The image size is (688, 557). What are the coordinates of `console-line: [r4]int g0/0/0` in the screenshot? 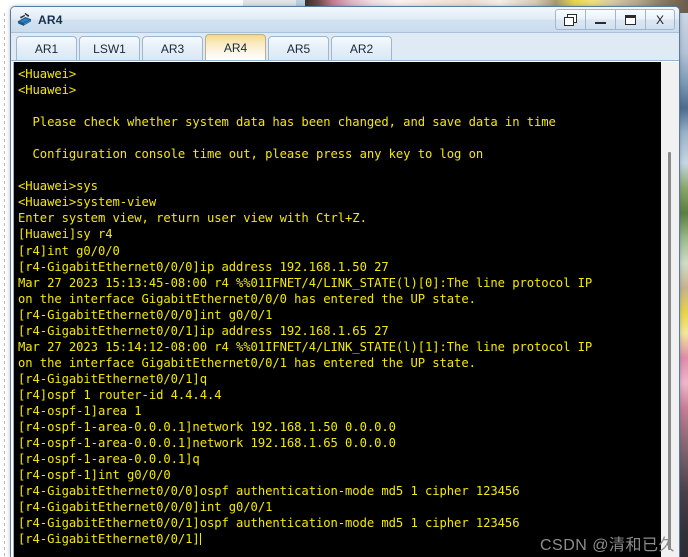 It's located at (69, 250).